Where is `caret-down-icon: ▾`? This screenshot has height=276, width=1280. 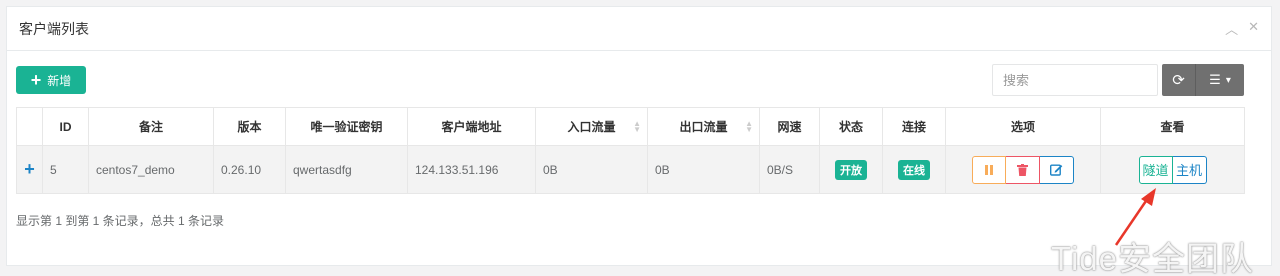 caret-down-icon: ▾ is located at coordinates (1228, 80).